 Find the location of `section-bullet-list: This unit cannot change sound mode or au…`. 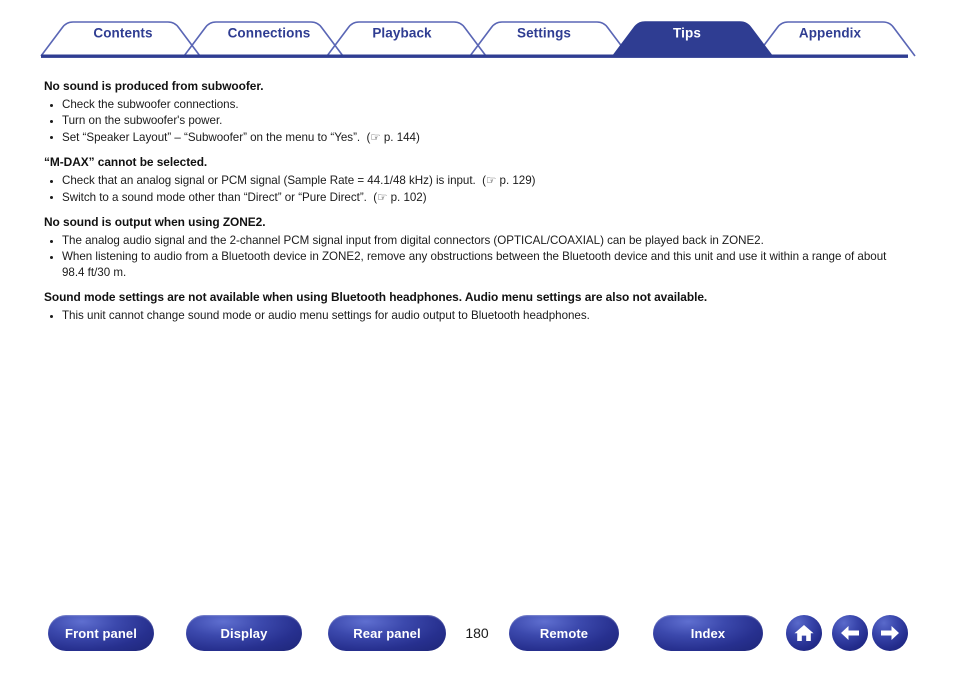

section-bullet-list: This unit cannot change sound mode or au… is located at coordinates (484, 315).